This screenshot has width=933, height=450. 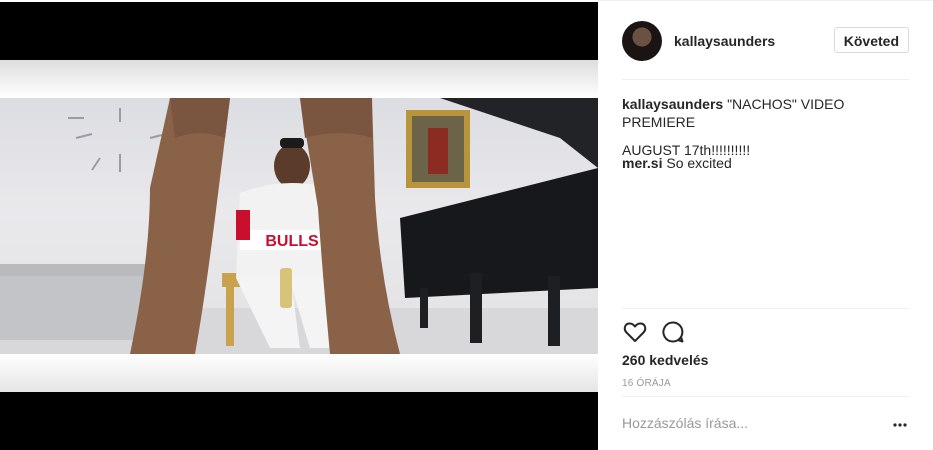 What do you see at coordinates (900, 423) in the screenshot?
I see `more-options-icon` at bounding box center [900, 423].